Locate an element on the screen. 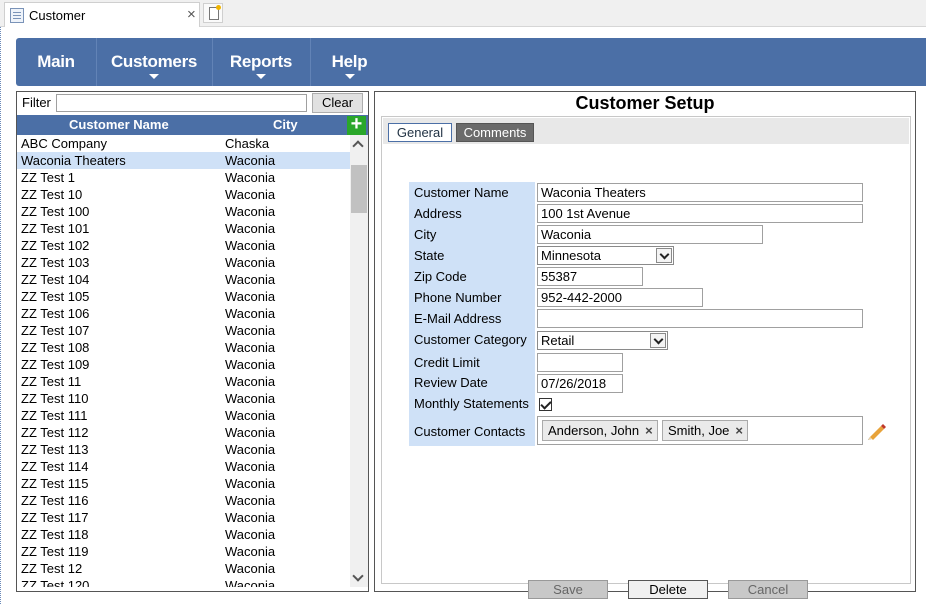 The width and height of the screenshot is (926, 604). tab-comments: Comments is located at coordinates (495, 132).